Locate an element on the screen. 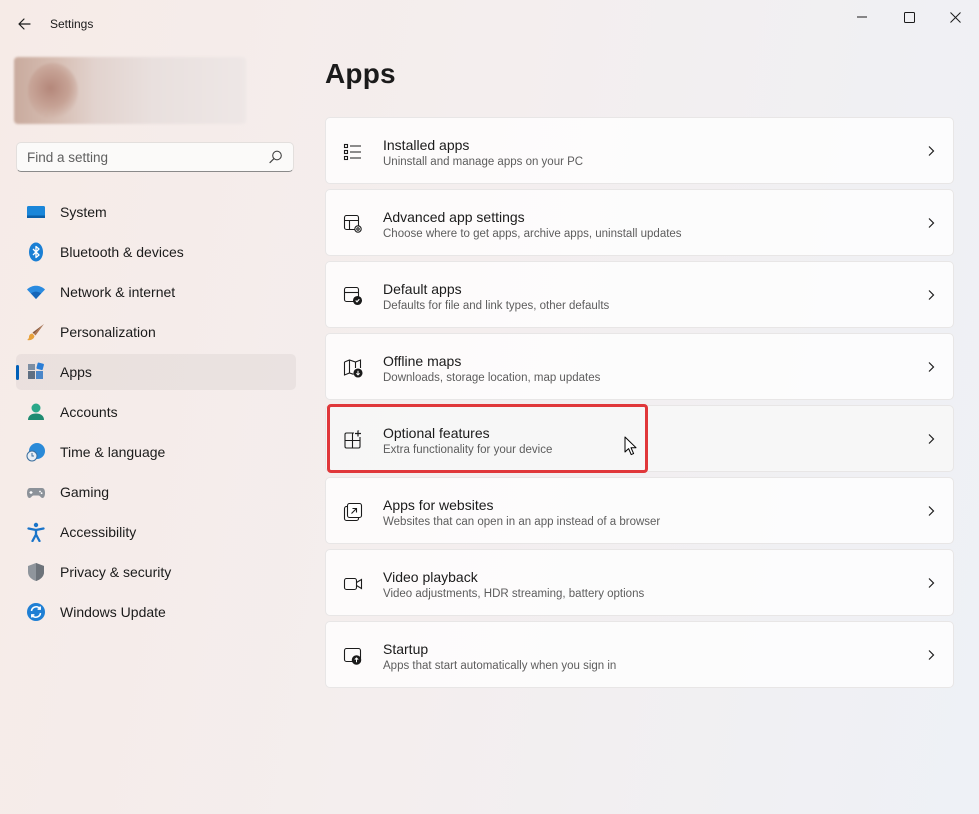 The height and width of the screenshot is (814, 979). card-description: Downloads, storage location, map updates is located at coordinates (491, 378).